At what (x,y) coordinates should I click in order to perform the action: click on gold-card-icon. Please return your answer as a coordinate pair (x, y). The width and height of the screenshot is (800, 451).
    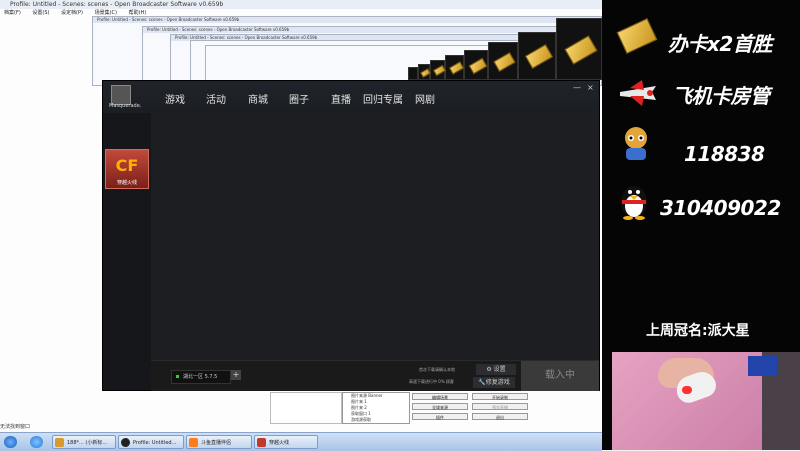
    Looking at the image, I should click on (637, 36).